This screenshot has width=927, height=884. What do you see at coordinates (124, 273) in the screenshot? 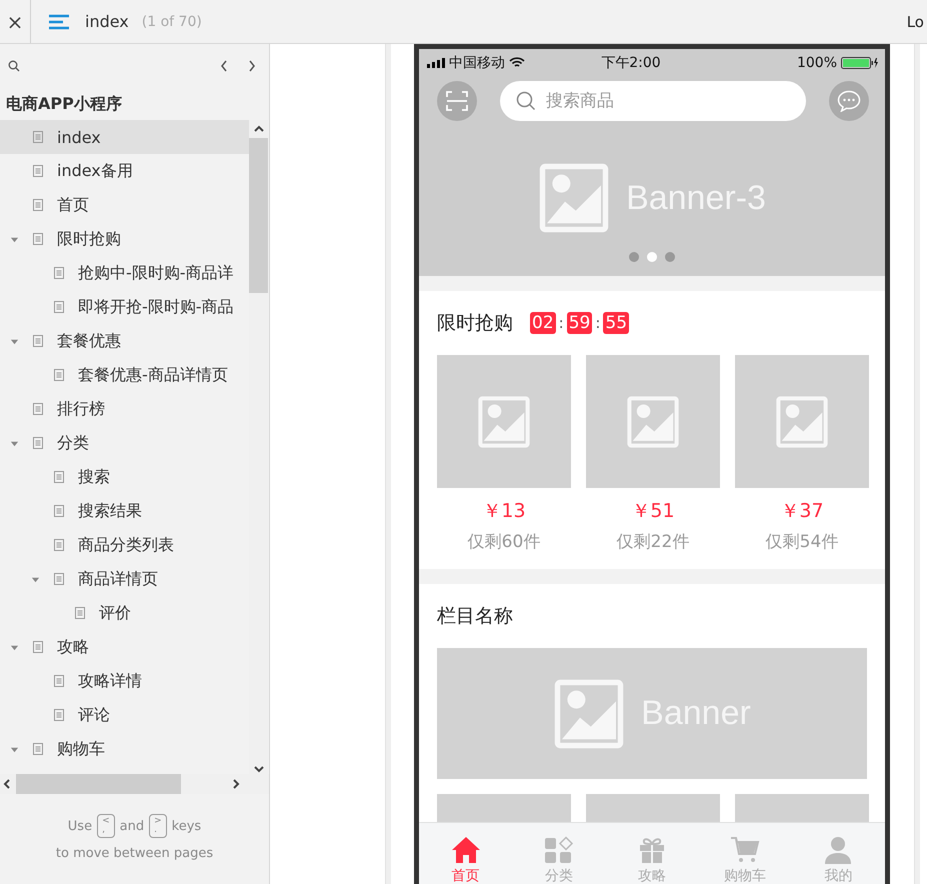
I see `page-tree-item: 抢购中-限时购-商品详` at bounding box center [124, 273].